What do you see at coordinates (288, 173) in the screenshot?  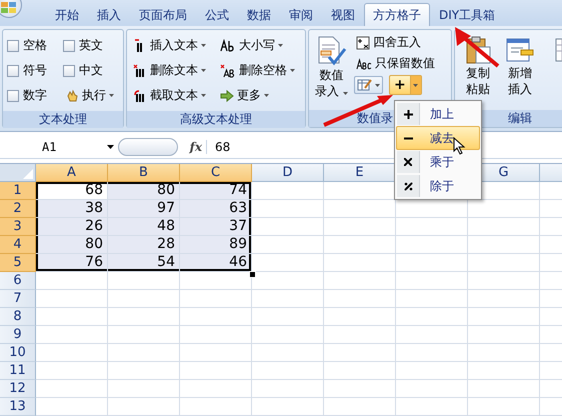 I see `column-header: D` at bounding box center [288, 173].